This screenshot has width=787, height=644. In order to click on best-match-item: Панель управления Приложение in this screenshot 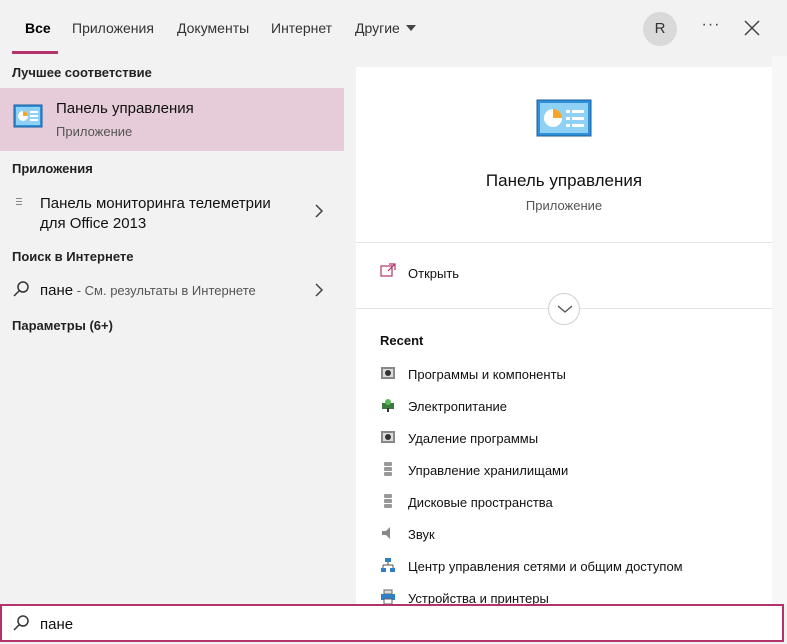, I will do `click(172, 119)`.